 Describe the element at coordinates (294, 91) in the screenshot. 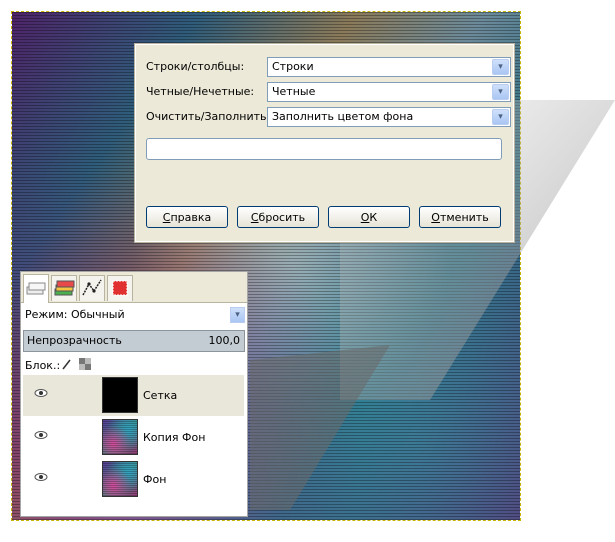

I see `even-odd-value: Четные` at that location.